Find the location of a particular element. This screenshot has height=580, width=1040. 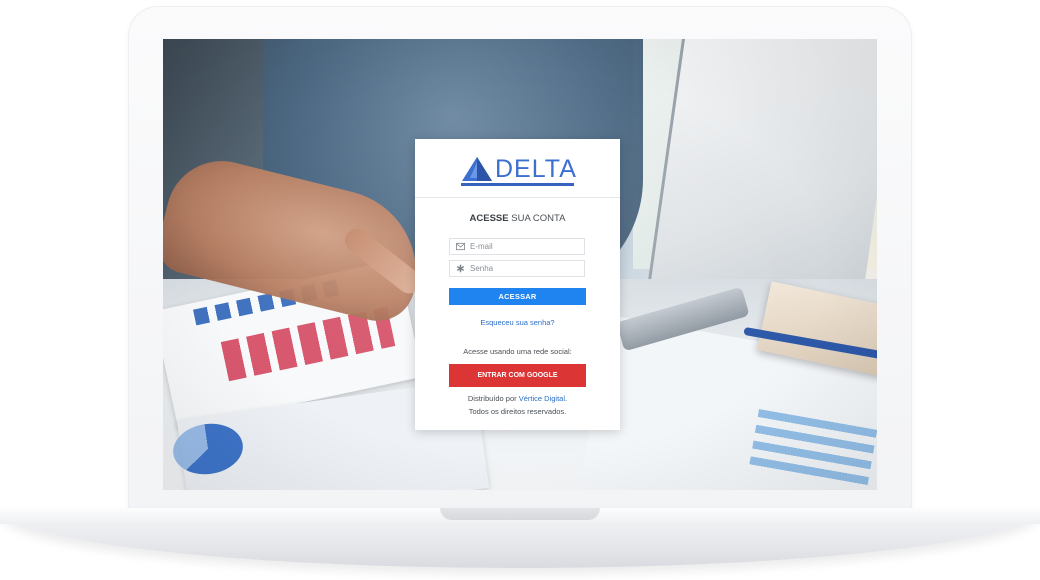

submit-button: ACESSAR is located at coordinates (517, 296).